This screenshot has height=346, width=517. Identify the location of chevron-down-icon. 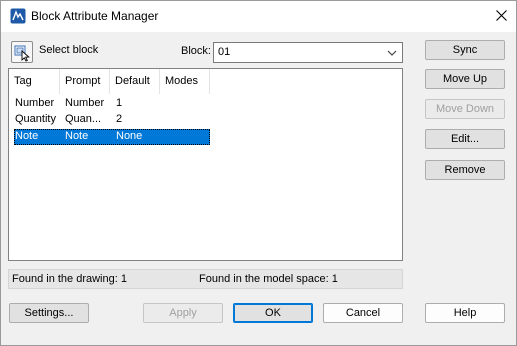
(392, 53).